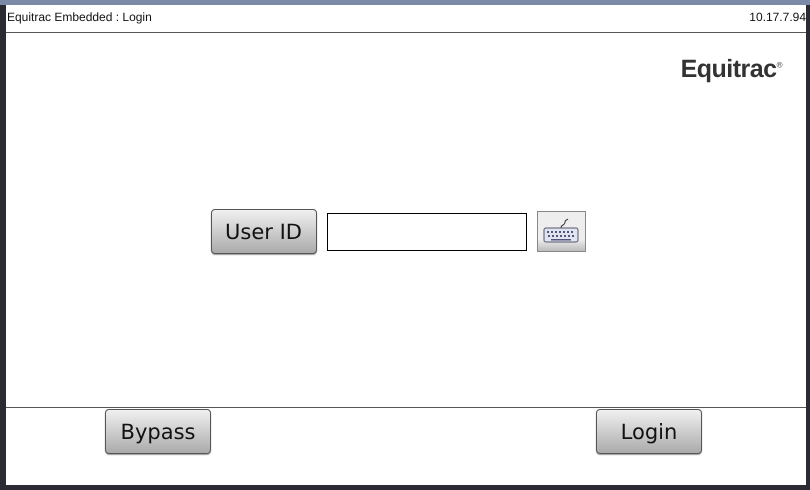  What do you see at coordinates (731, 69) in the screenshot?
I see `logo: Equitrac$^{®}$` at bounding box center [731, 69].